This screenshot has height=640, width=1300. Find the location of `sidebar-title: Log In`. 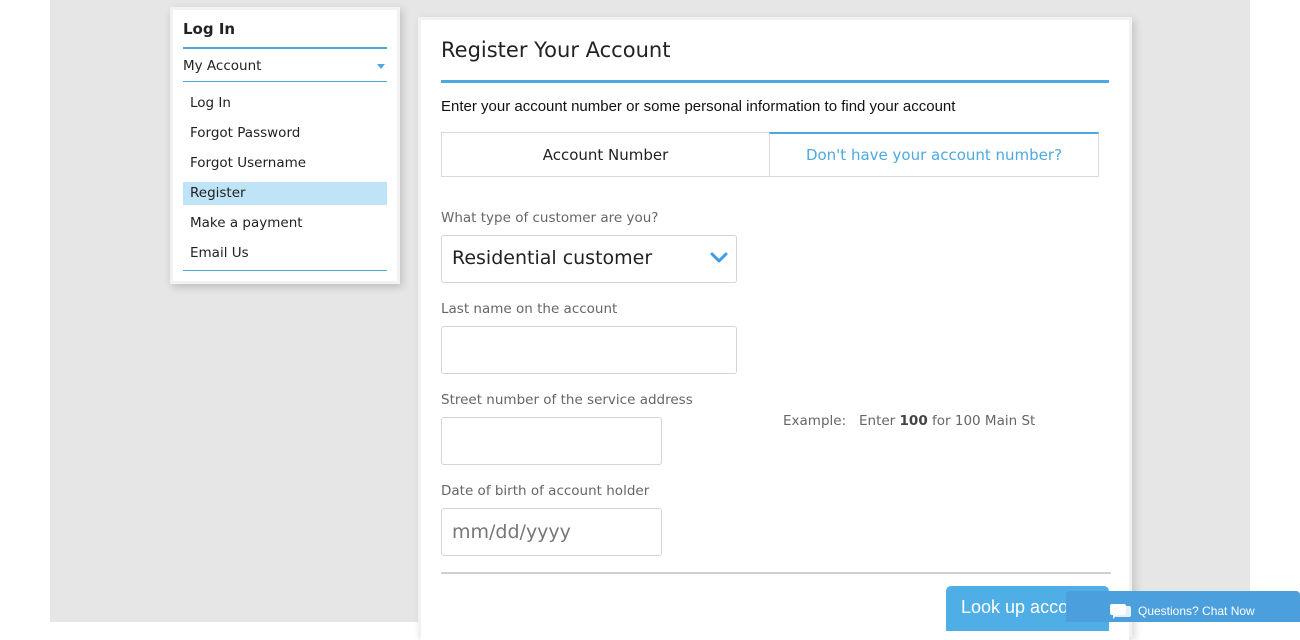

sidebar-title: Log In is located at coordinates (209, 29).